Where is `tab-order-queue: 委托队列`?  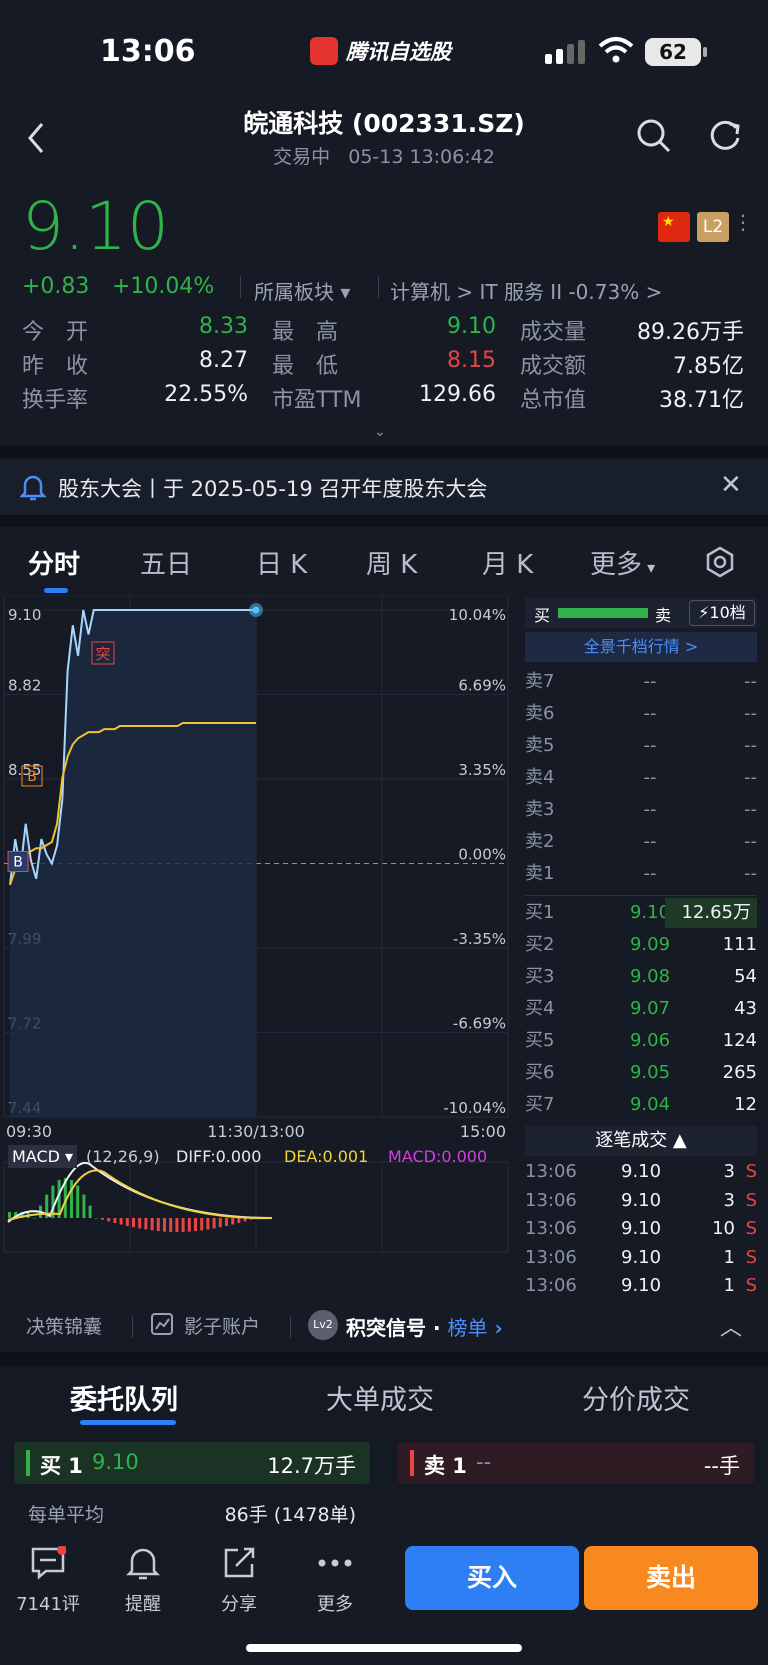
tab-order-queue: 委托队列 is located at coordinates (124, 1397).